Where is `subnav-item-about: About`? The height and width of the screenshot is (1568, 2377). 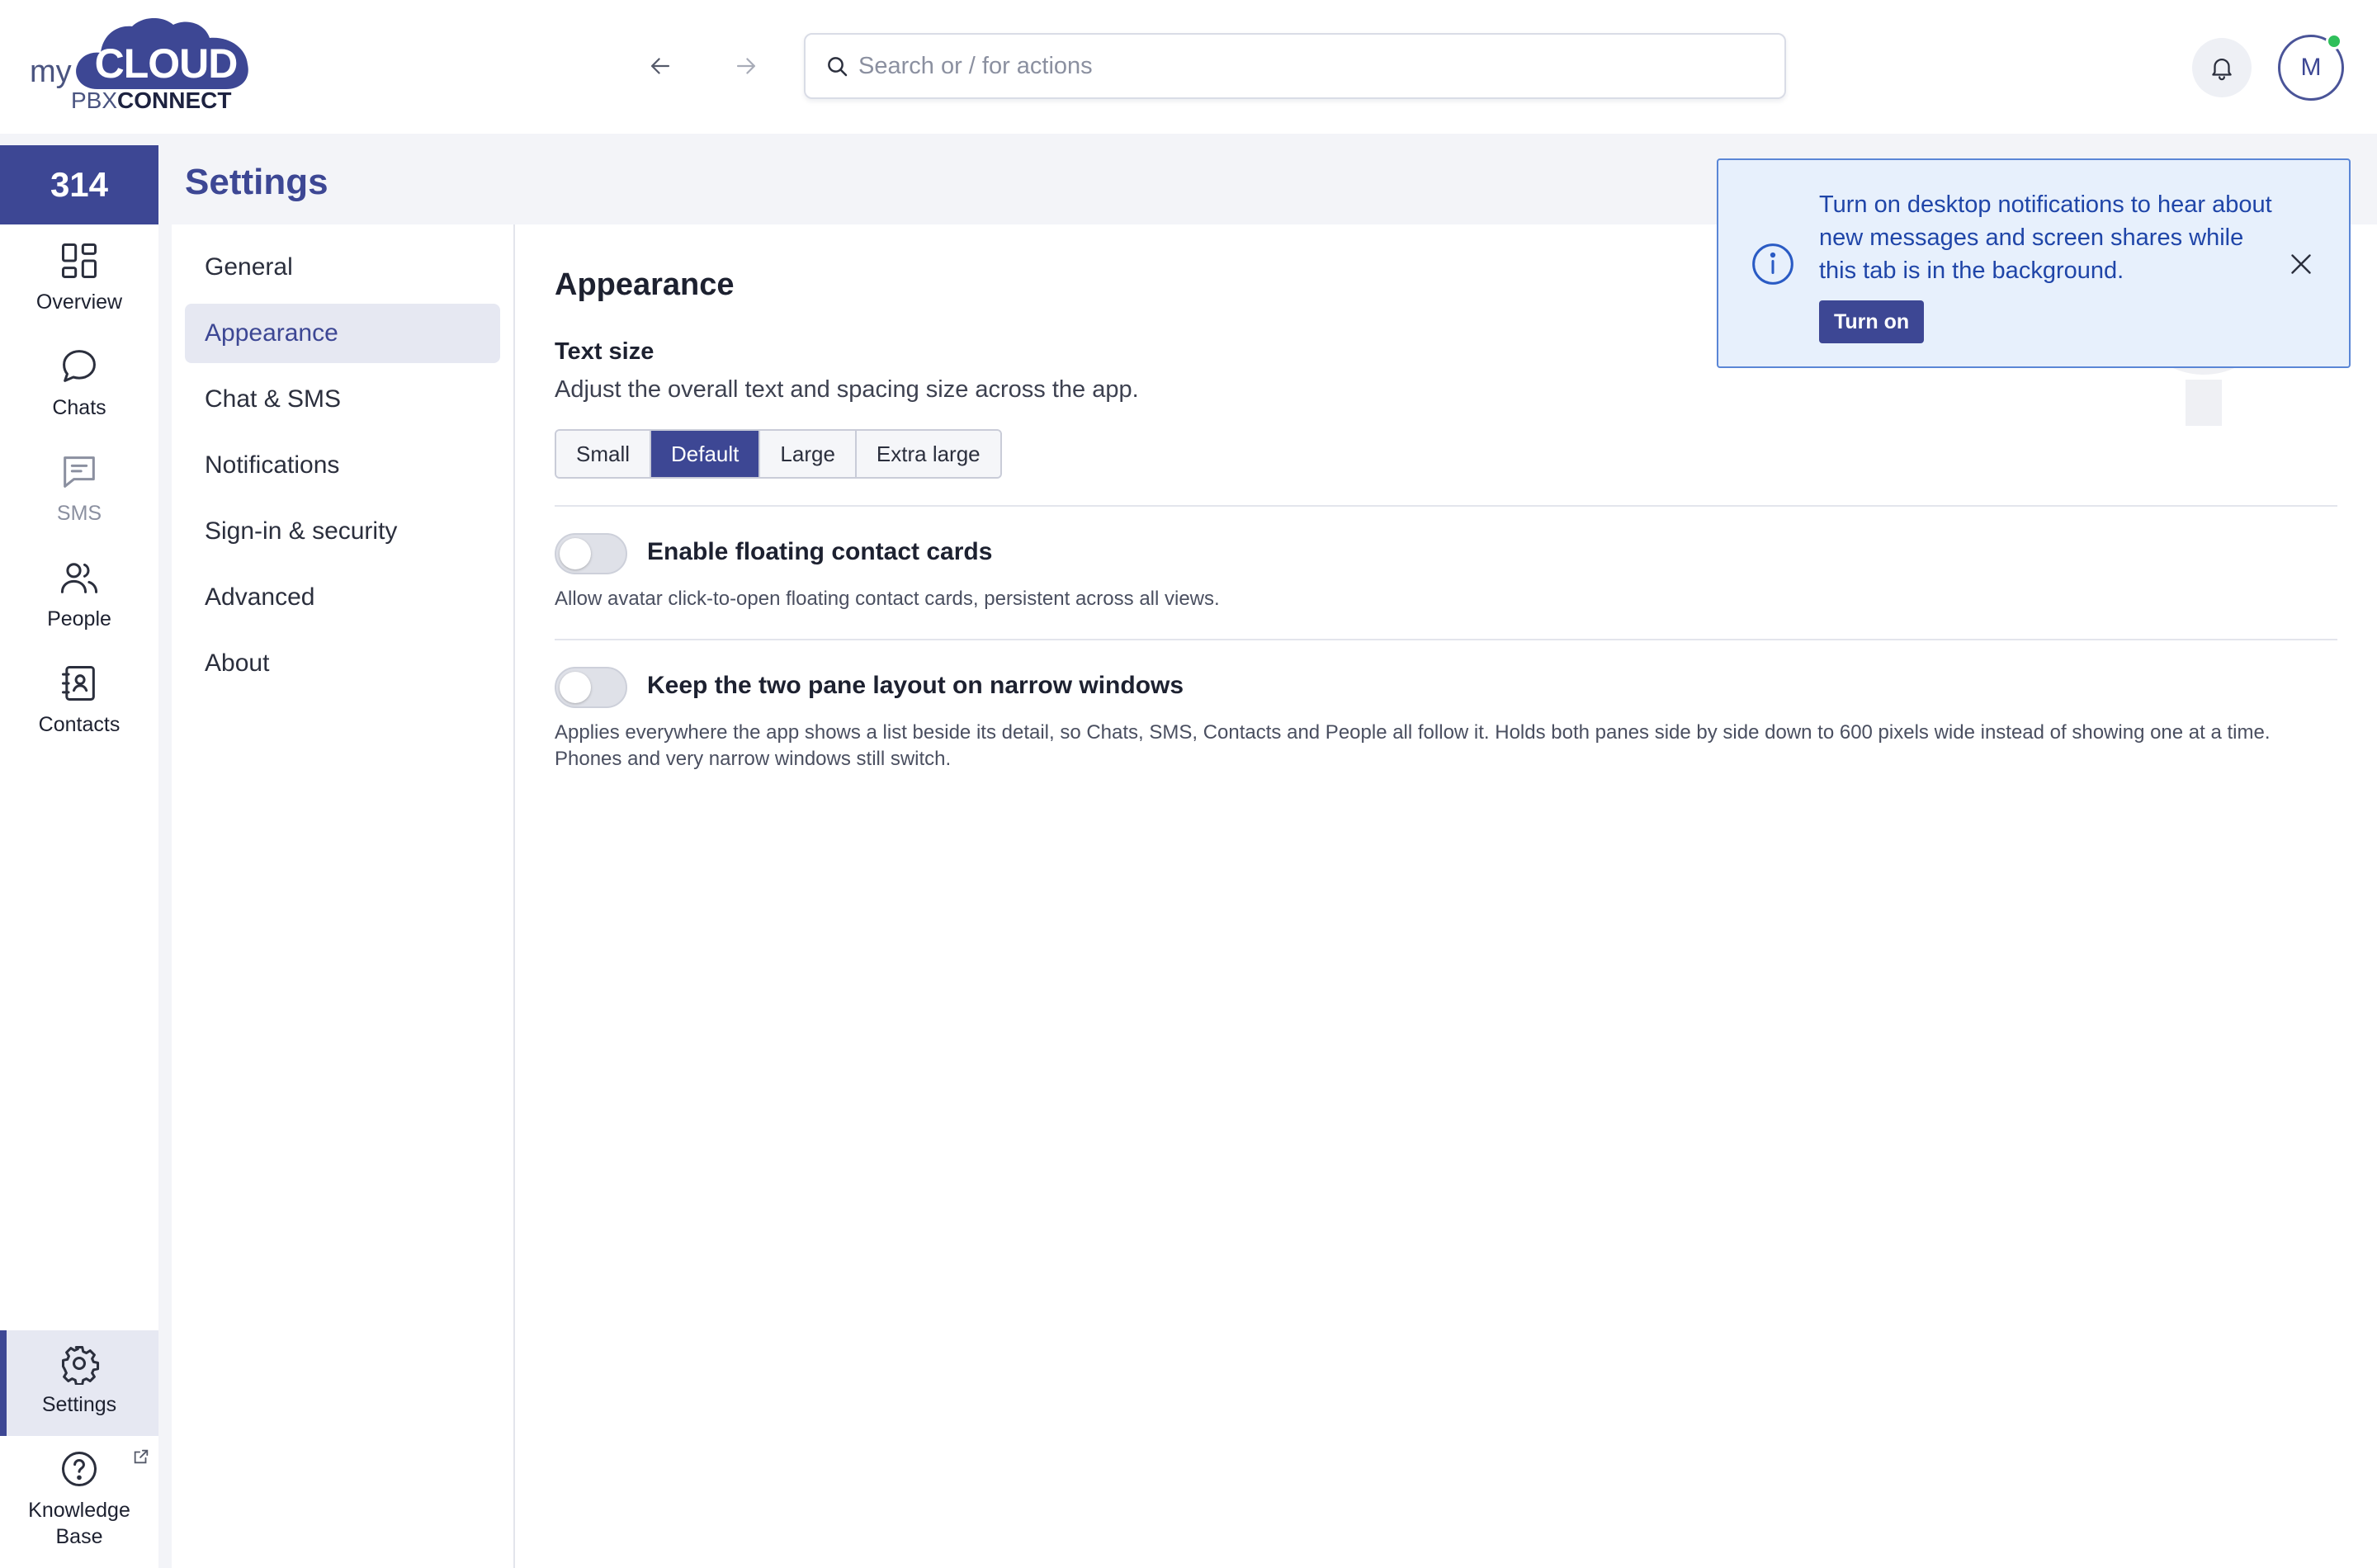
subnav-item-about: About is located at coordinates (342, 663).